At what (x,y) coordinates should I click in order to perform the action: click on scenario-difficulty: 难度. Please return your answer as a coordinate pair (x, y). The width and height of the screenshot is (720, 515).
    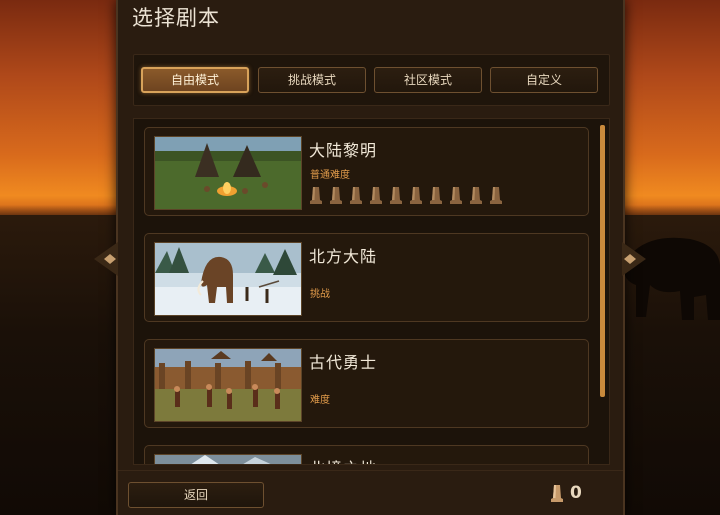
    Looking at the image, I should click on (320, 400).